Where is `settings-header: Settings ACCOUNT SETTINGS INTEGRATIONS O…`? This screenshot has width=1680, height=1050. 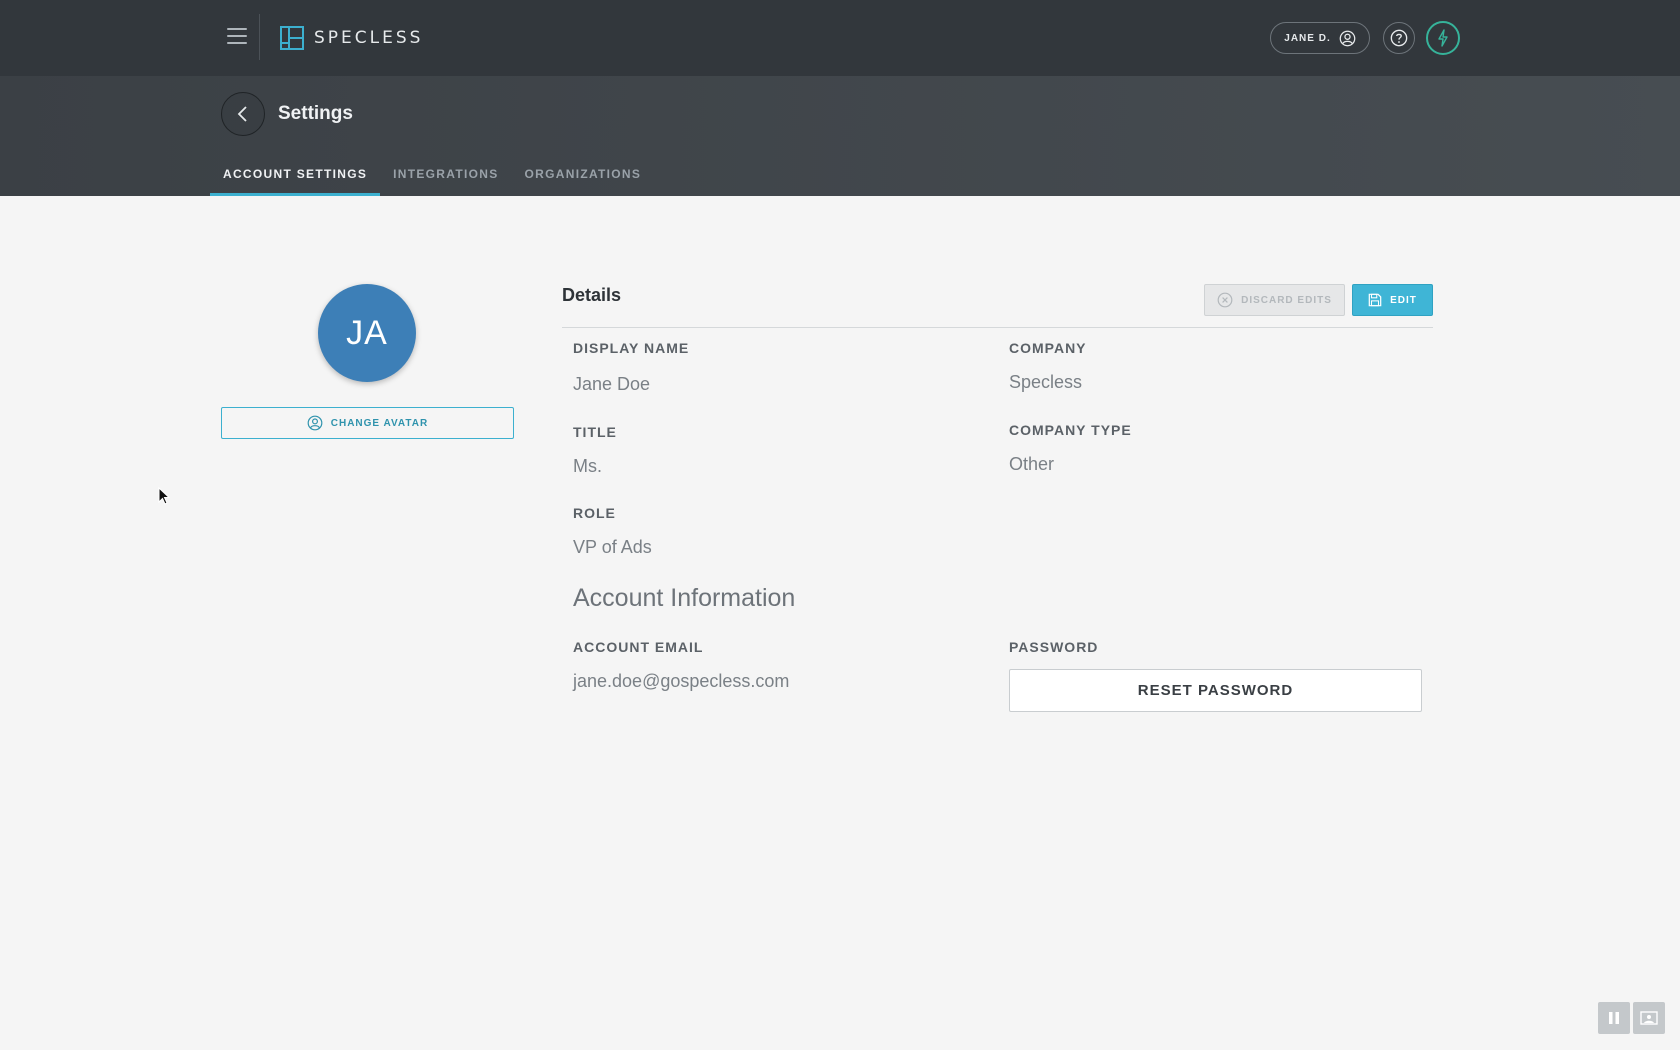 settings-header: Settings ACCOUNT SETTINGS INTEGRATIONS O… is located at coordinates (840, 136).